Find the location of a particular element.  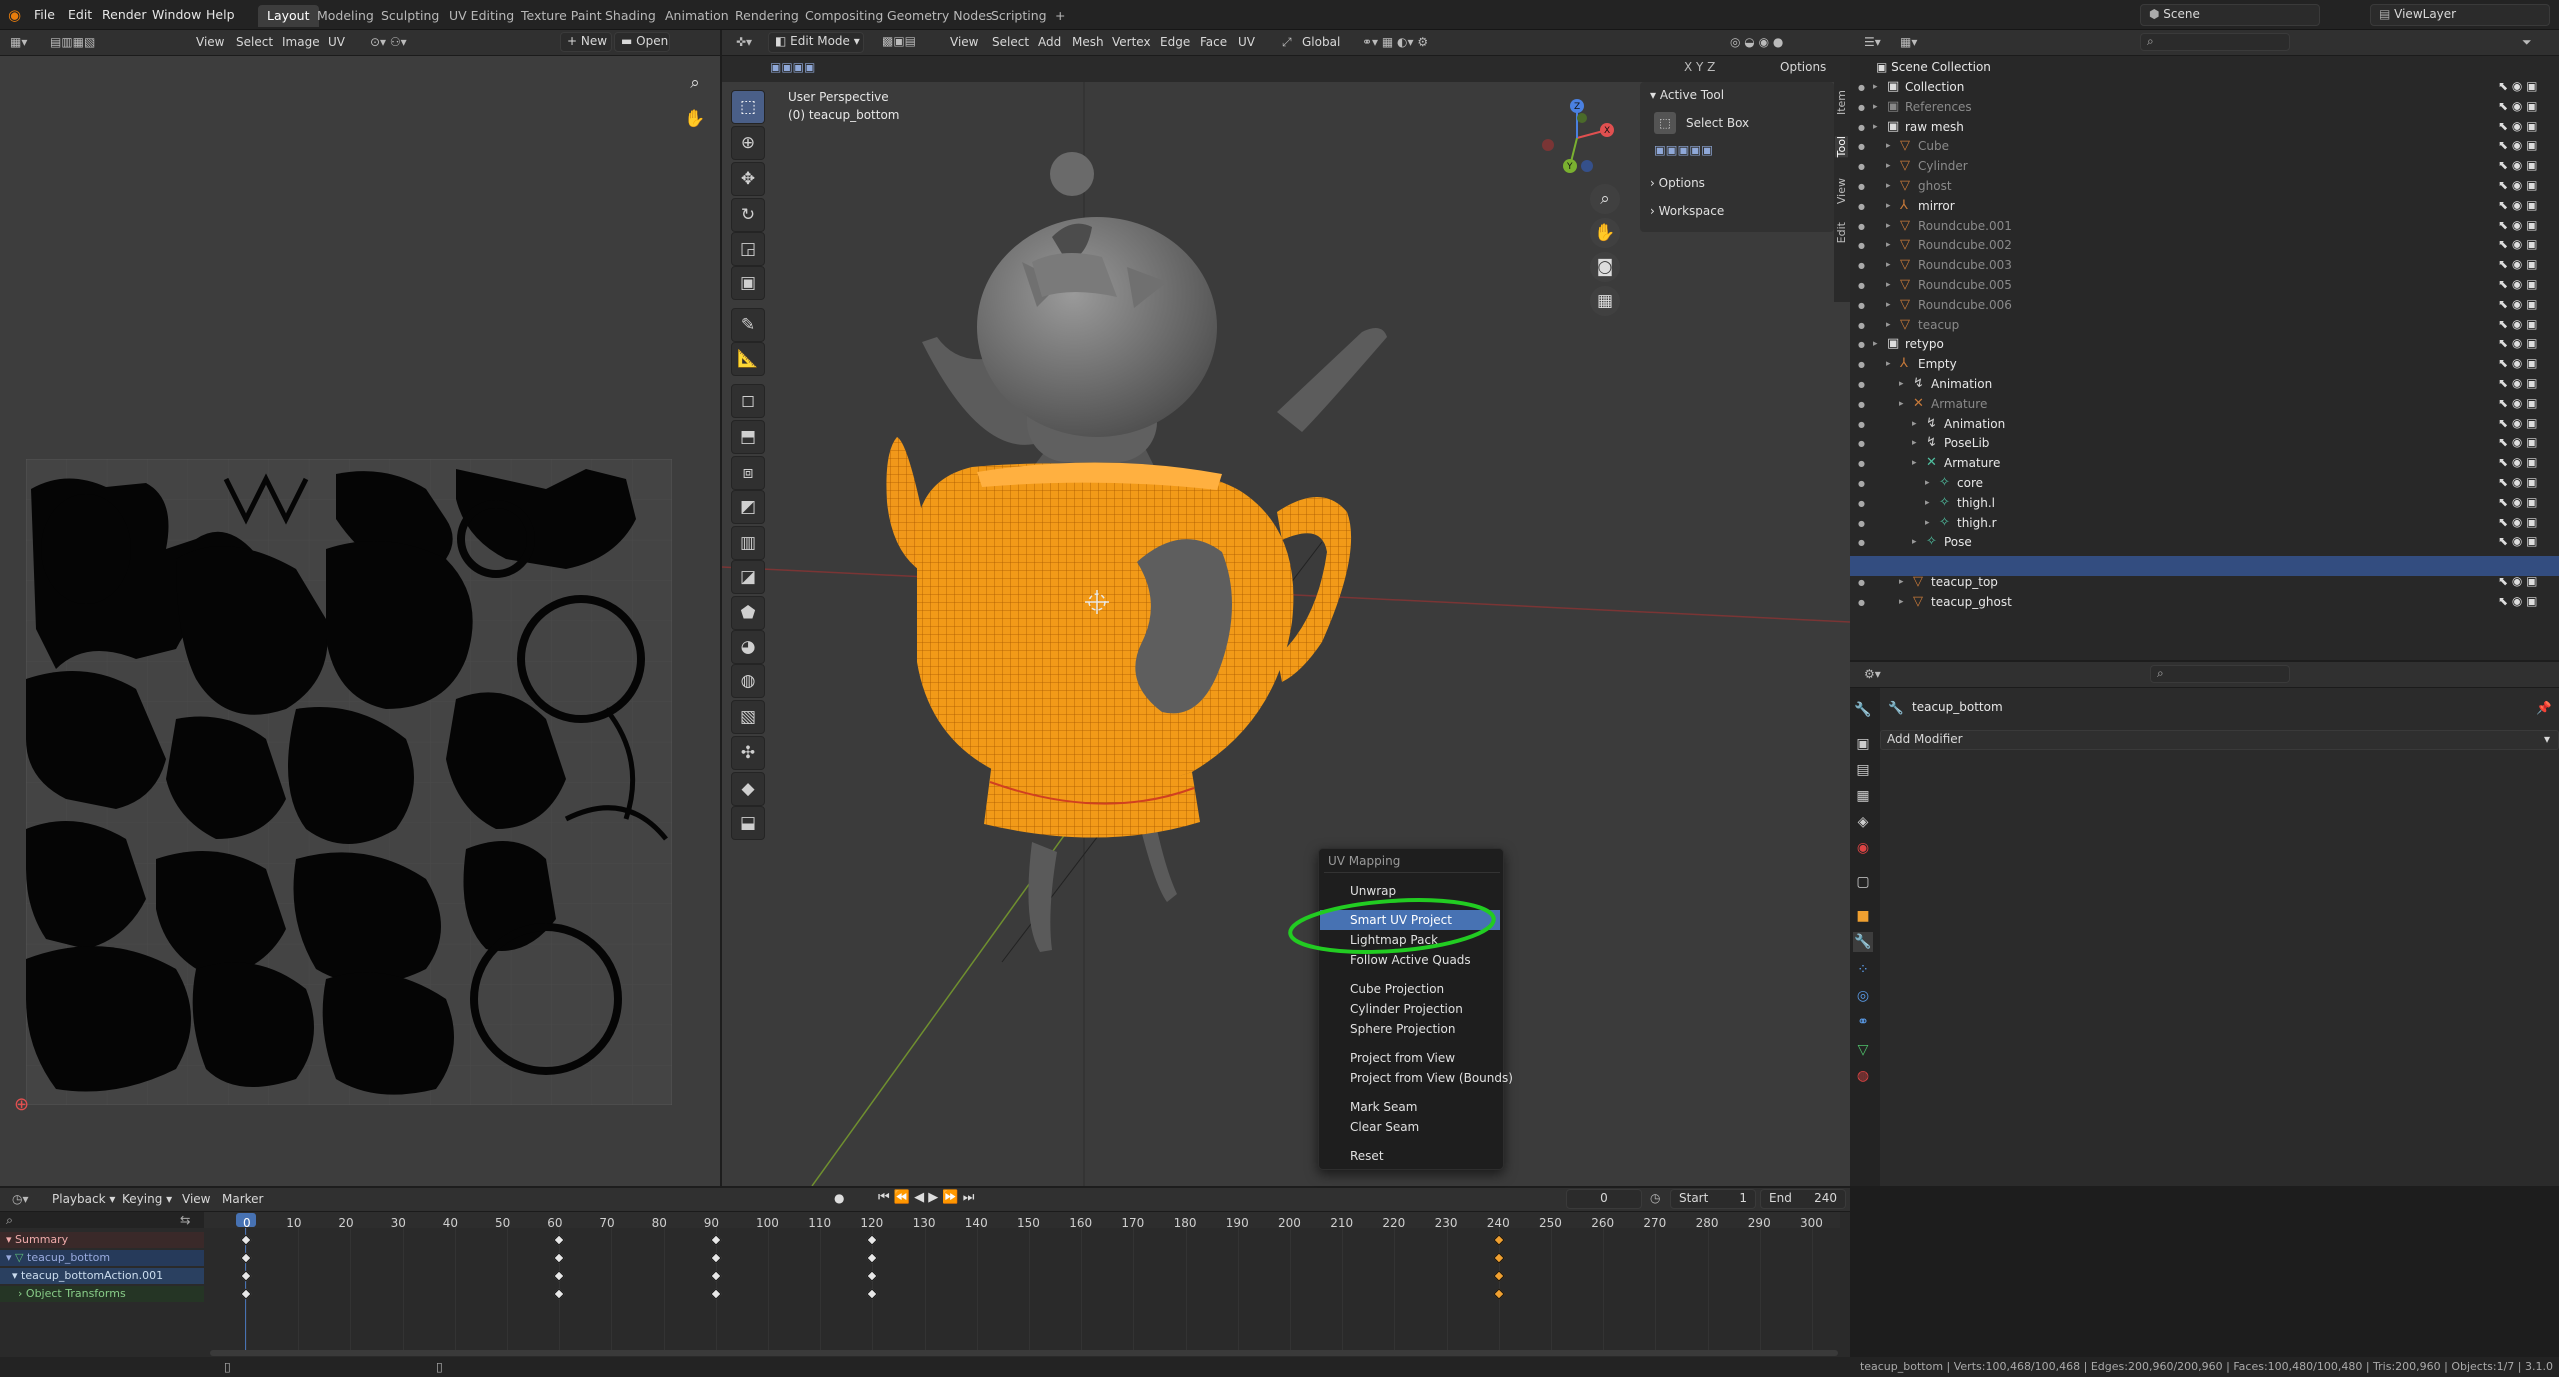

outliner-row: ● ▸ ▣ raw mesh ⬉ ◉ ▣ is located at coordinates (2204, 128).